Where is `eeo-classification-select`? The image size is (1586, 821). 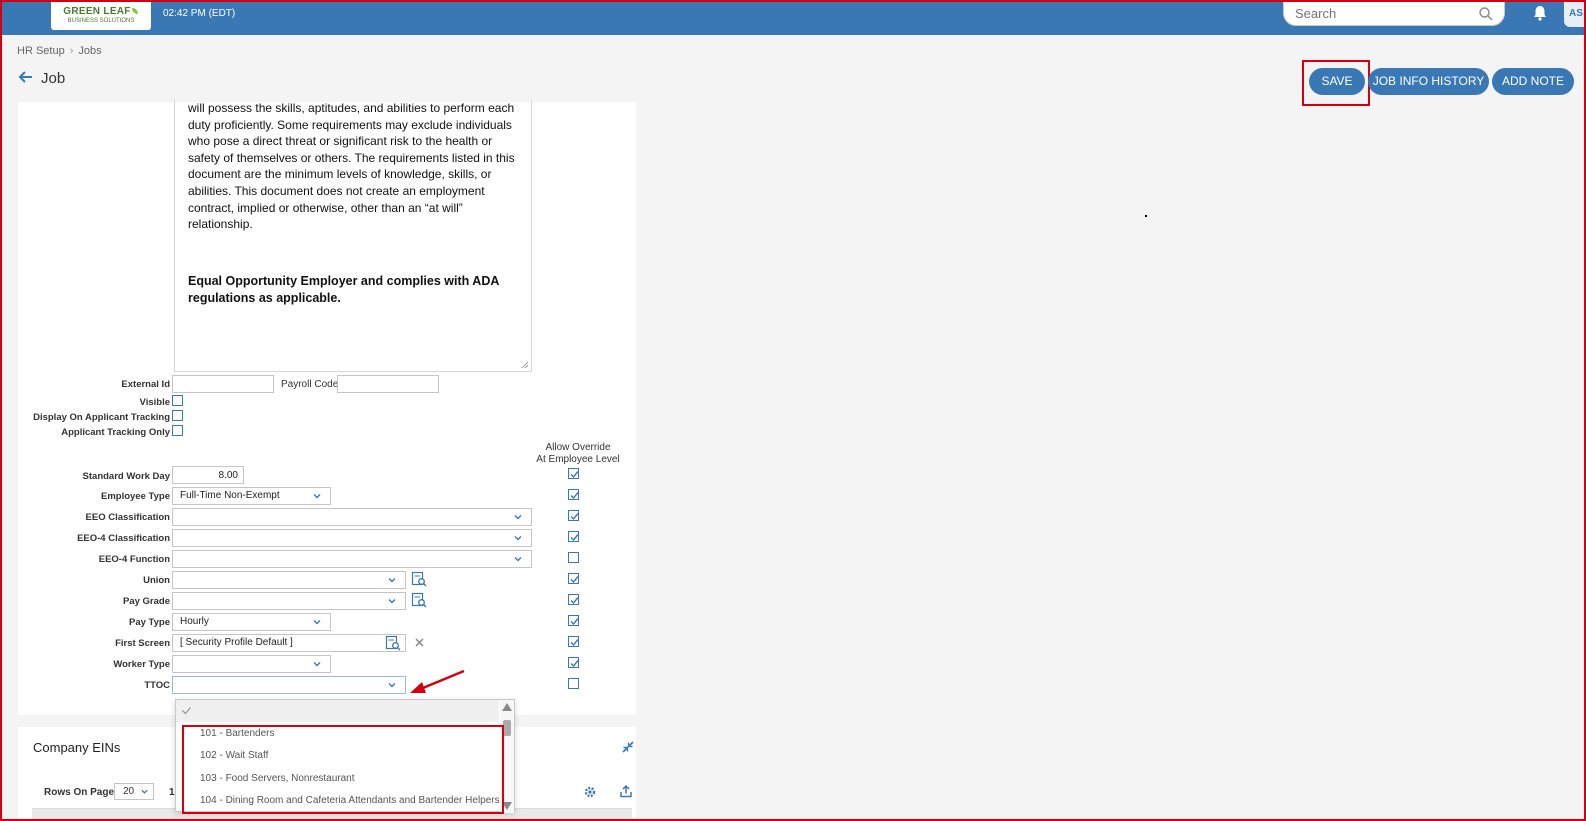
eeo-classification-select is located at coordinates (352, 517).